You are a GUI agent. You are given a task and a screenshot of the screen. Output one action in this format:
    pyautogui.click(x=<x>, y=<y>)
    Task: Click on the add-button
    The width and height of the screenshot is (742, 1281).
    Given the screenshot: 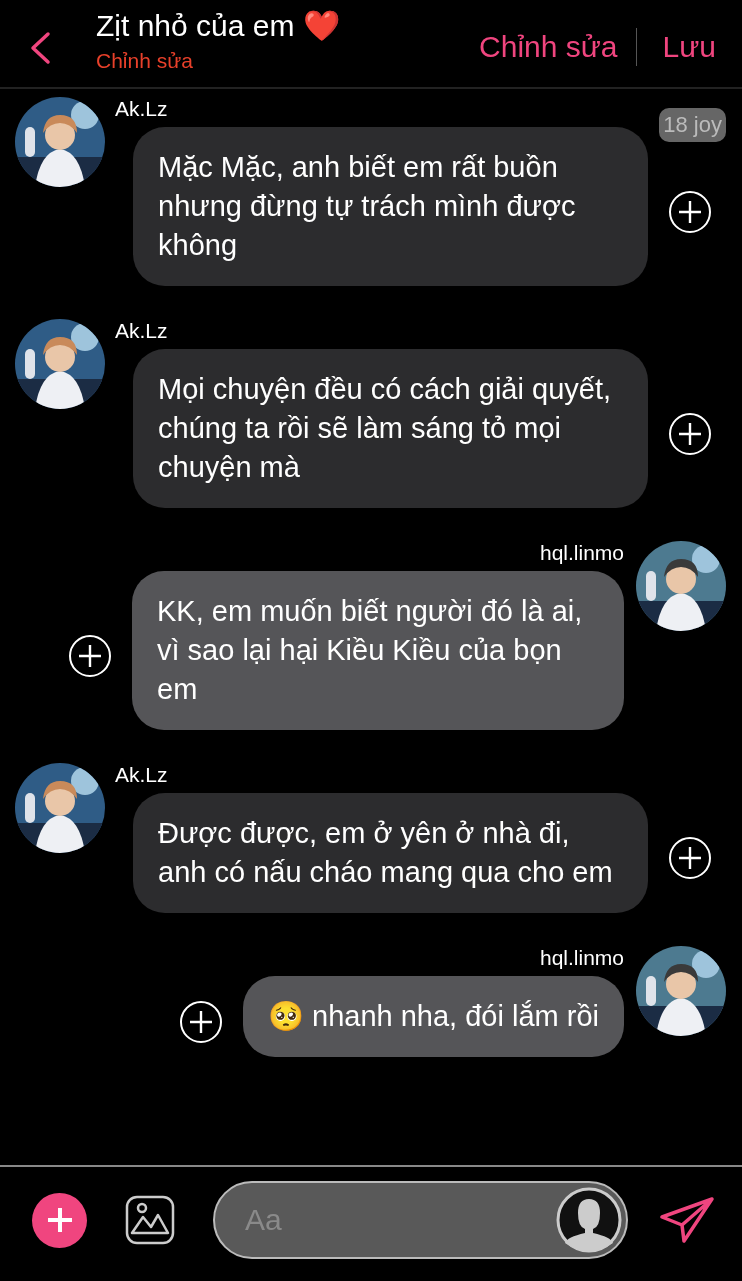 What is the action you would take?
    pyautogui.click(x=59, y=1220)
    